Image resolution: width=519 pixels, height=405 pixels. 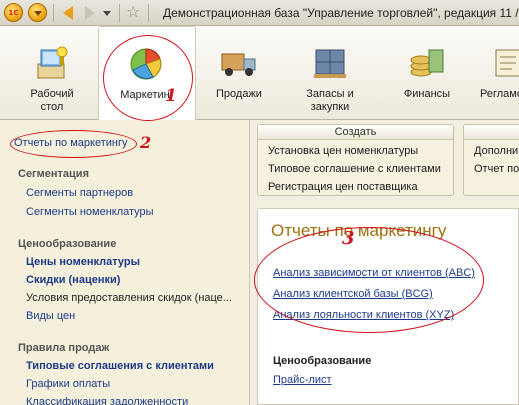 I want to click on section-regulations: Регламе, so click(x=498, y=73).